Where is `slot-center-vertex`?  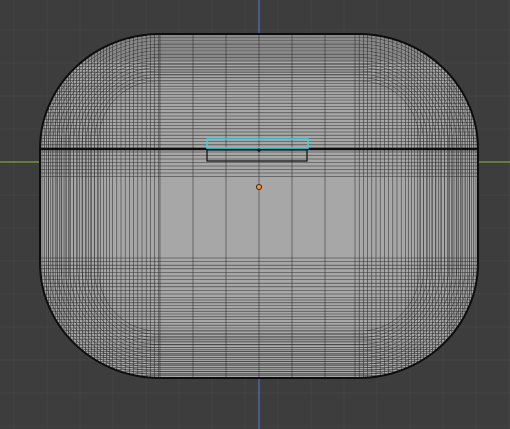 slot-center-vertex is located at coordinates (259, 150).